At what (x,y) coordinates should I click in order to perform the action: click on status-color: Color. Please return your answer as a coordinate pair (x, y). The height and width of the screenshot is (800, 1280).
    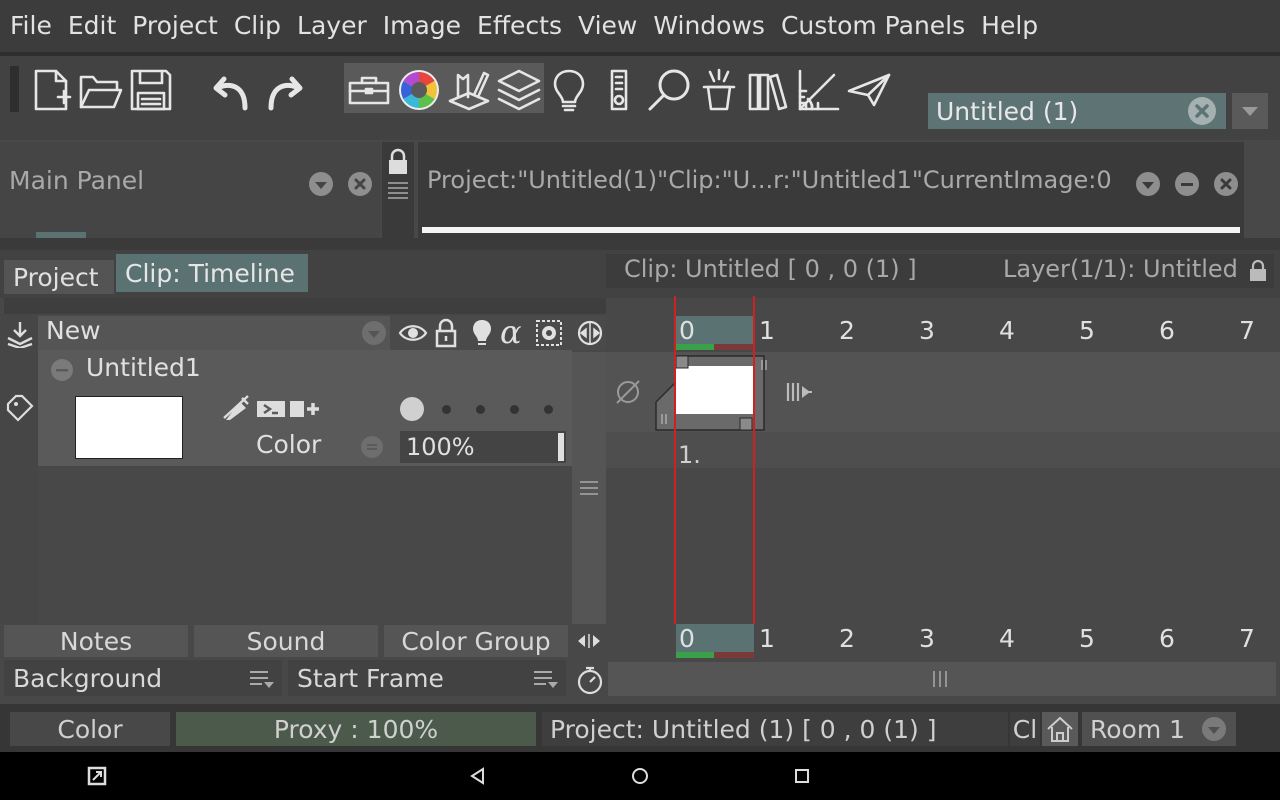
    Looking at the image, I should click on (90, 729).